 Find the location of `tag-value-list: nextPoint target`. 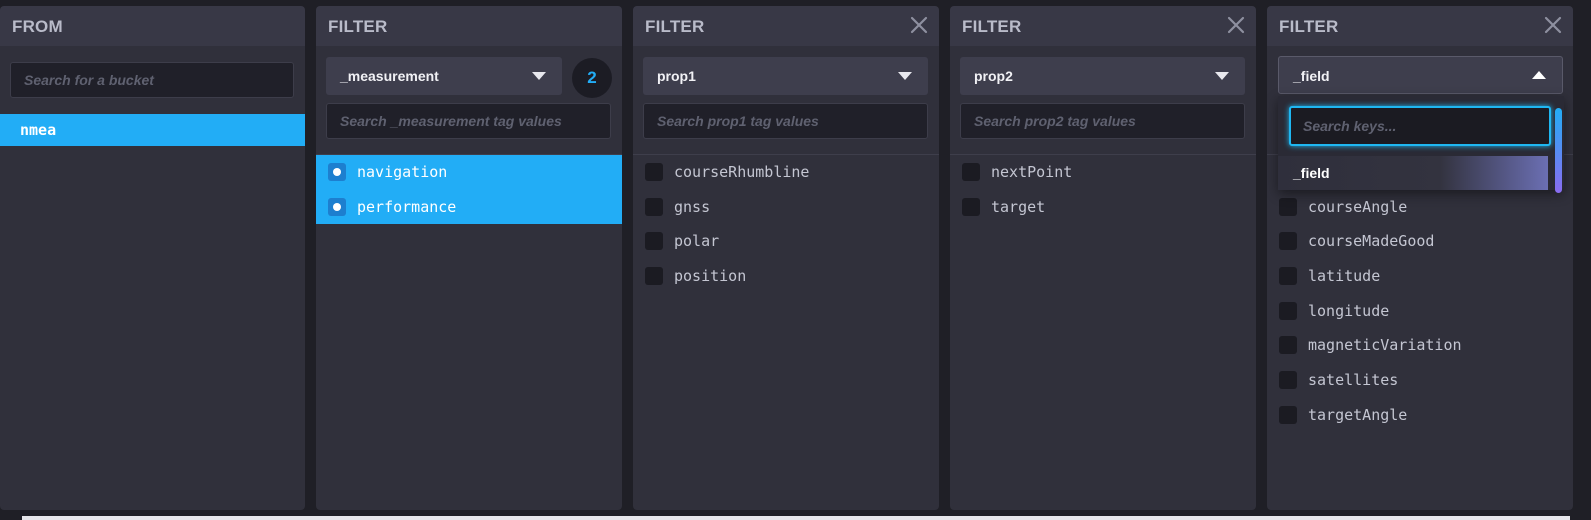

tag-value-list: nextPoint target is located at coordinates (1103, 189).